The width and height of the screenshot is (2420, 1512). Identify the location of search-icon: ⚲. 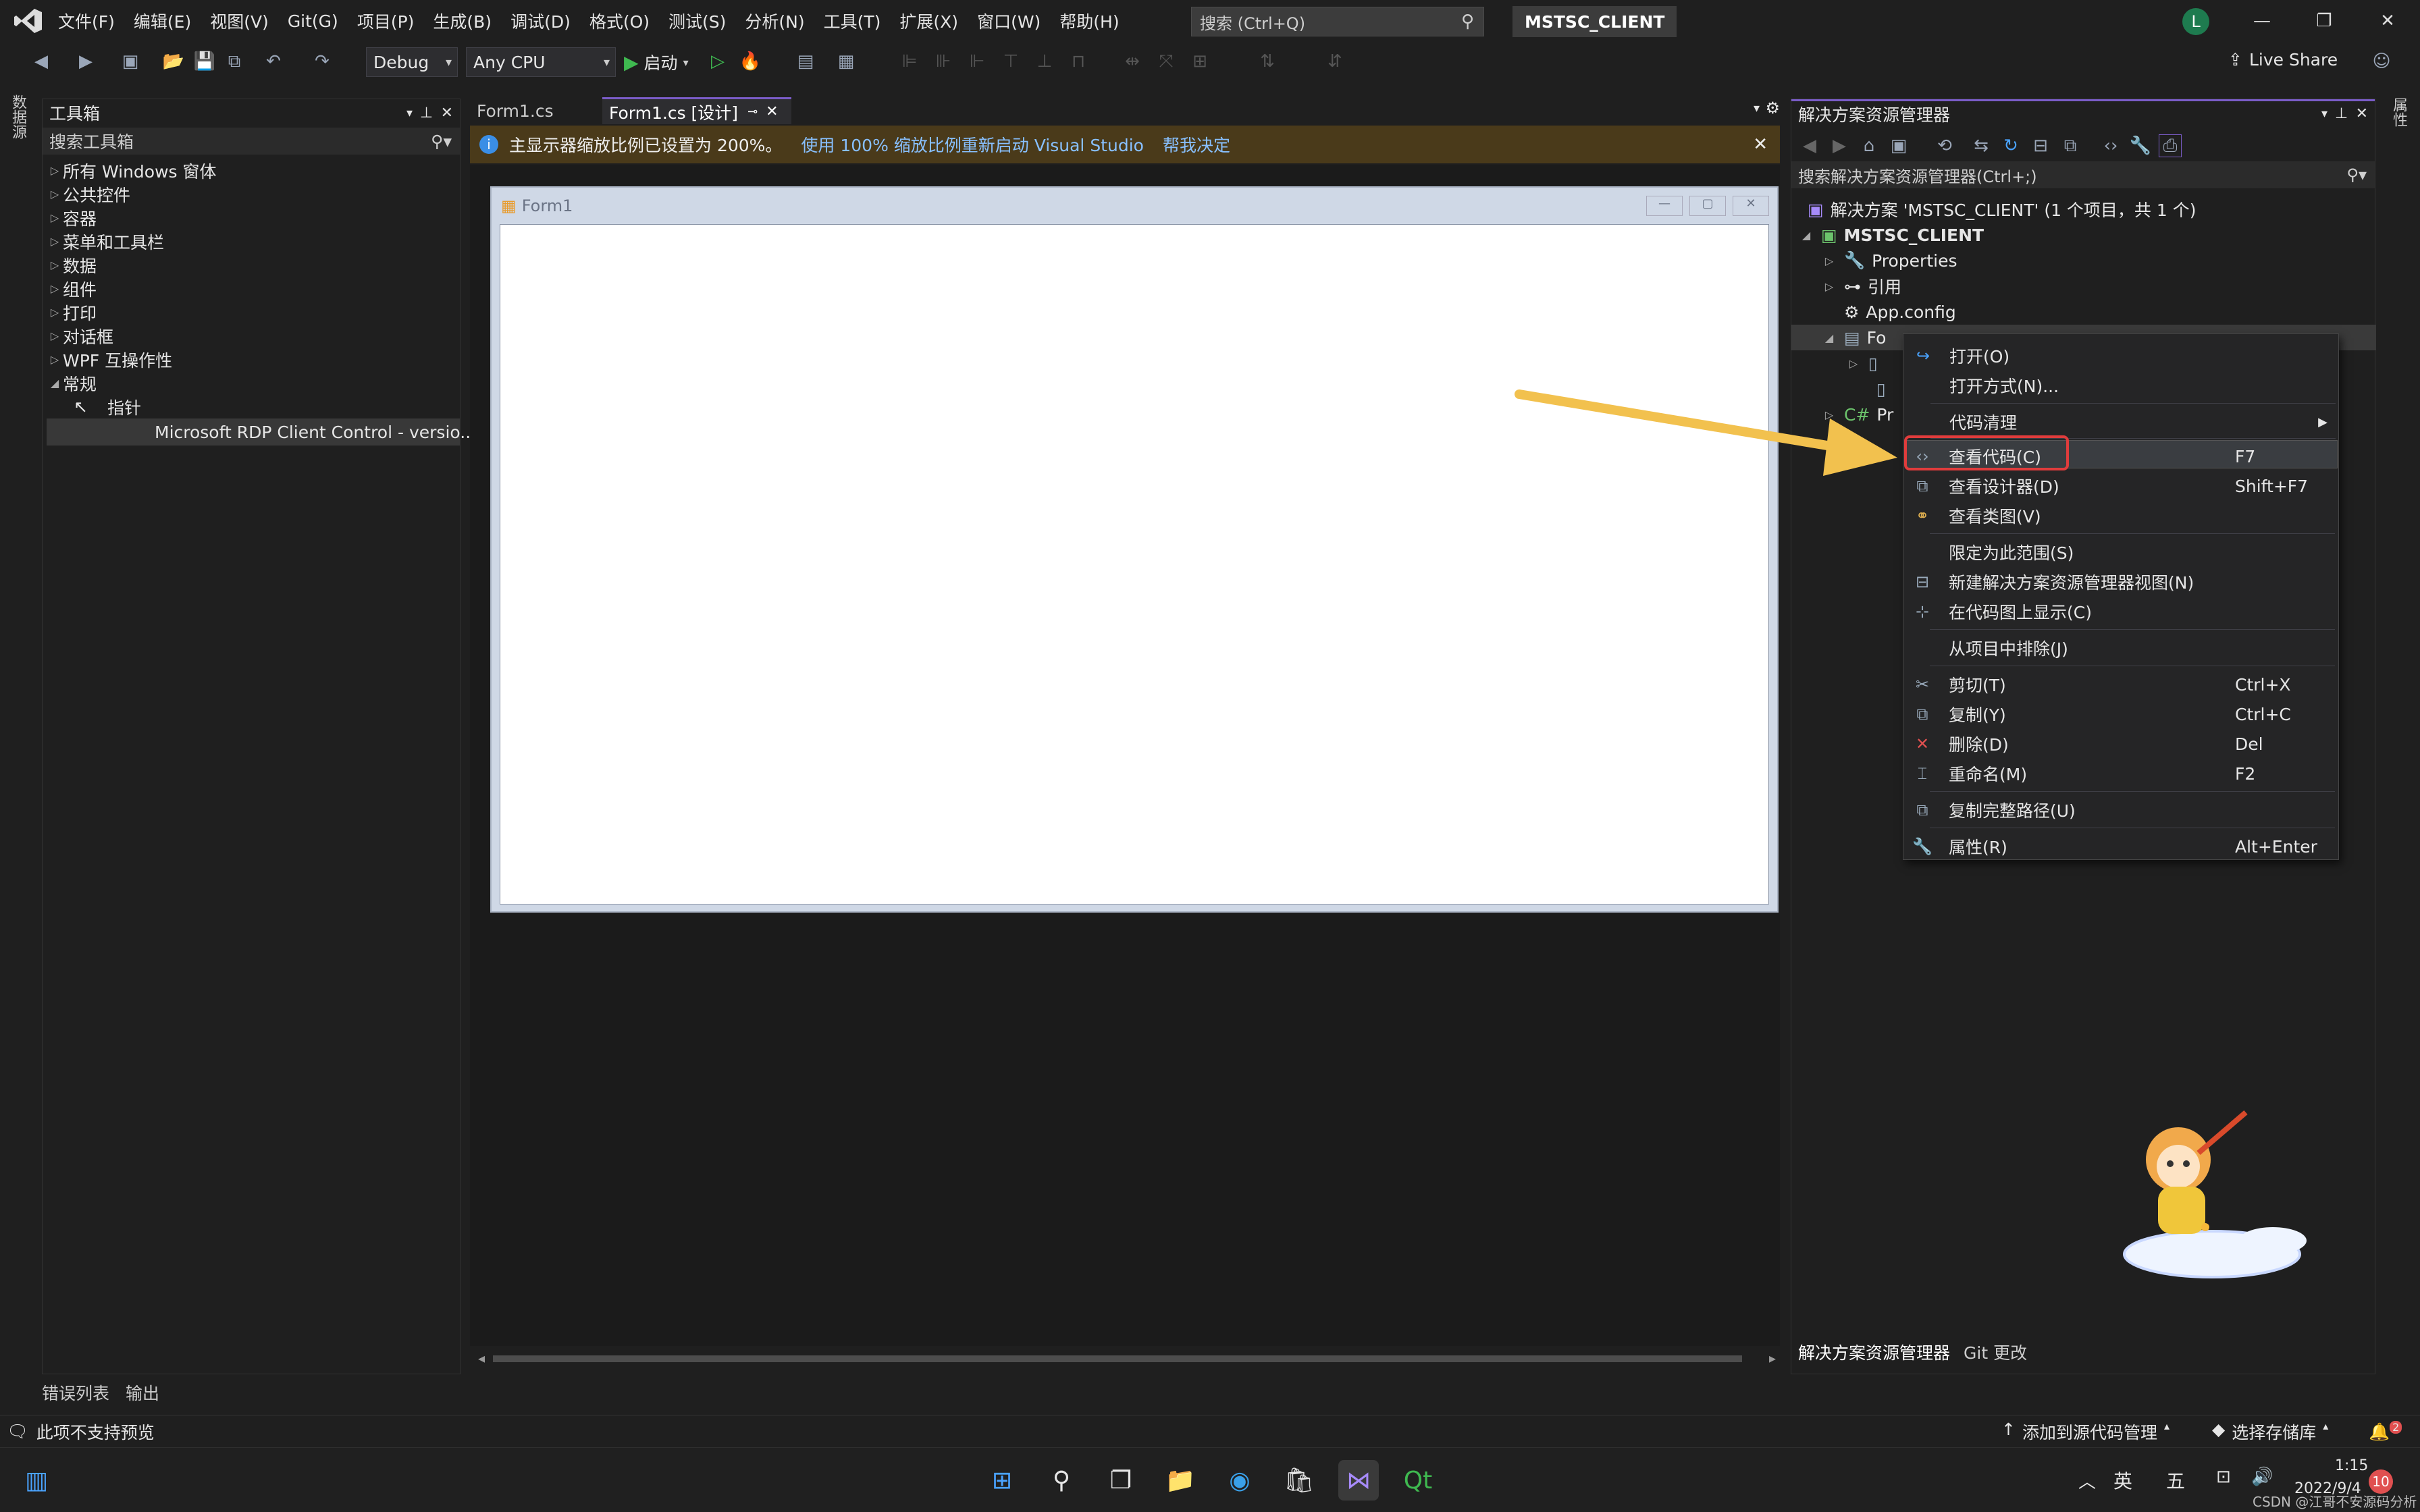
(1061, 1480).